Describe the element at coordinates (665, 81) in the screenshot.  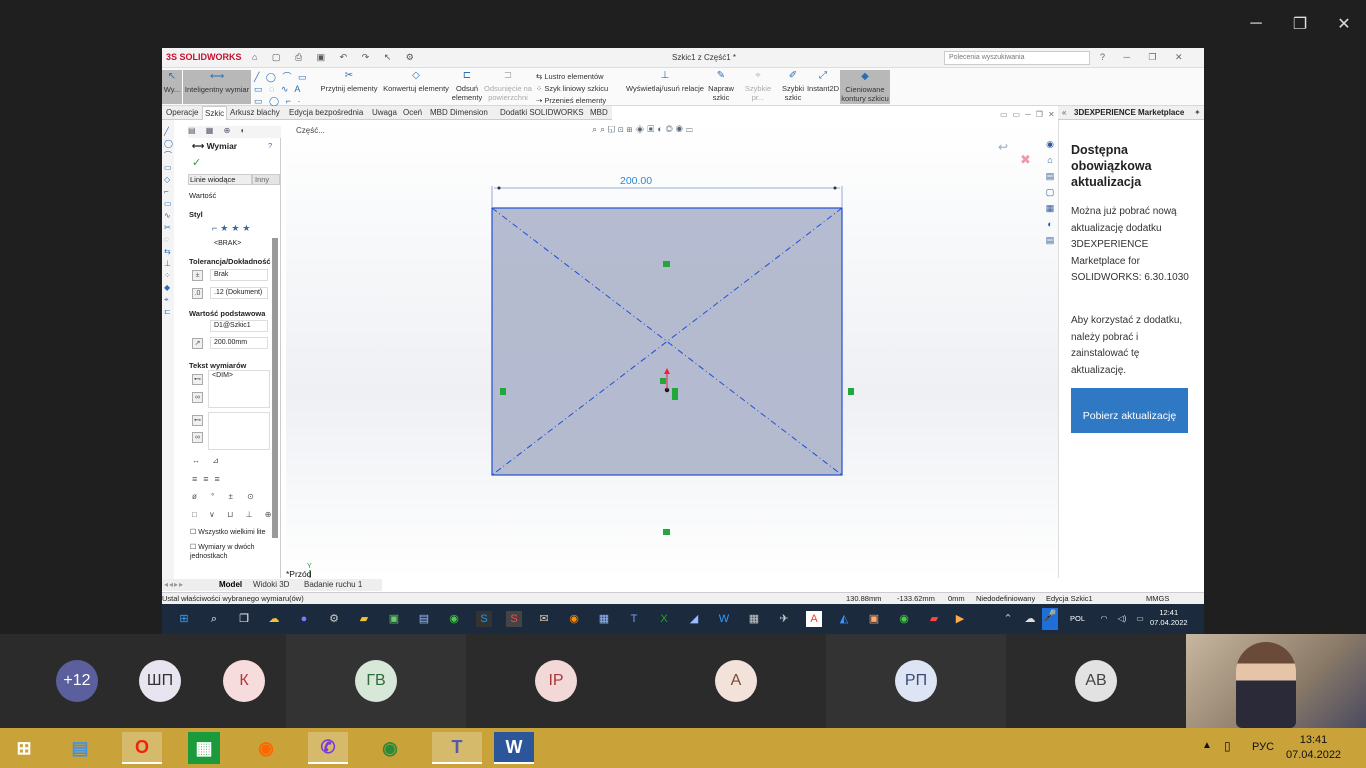
I see `ribbon-relations-button: ⊥ Wyświetlaj/usuń relacje` at that location.